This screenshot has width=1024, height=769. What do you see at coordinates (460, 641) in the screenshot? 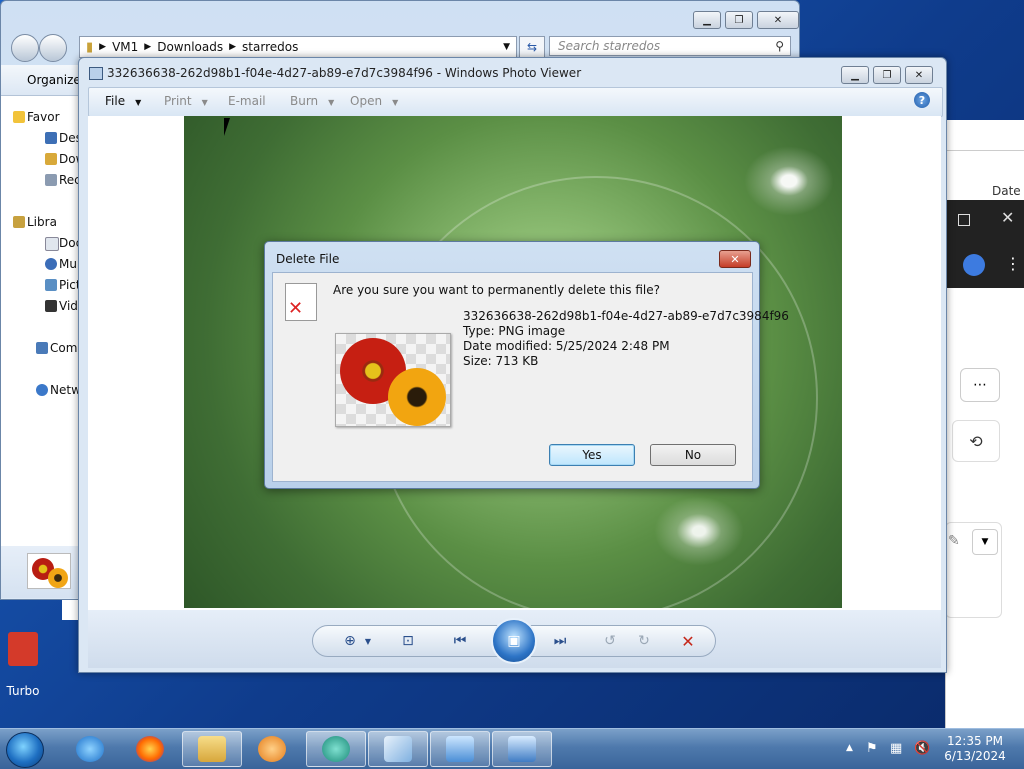
I see `previous-icon: ⏮` at bounding box center [460, 641].